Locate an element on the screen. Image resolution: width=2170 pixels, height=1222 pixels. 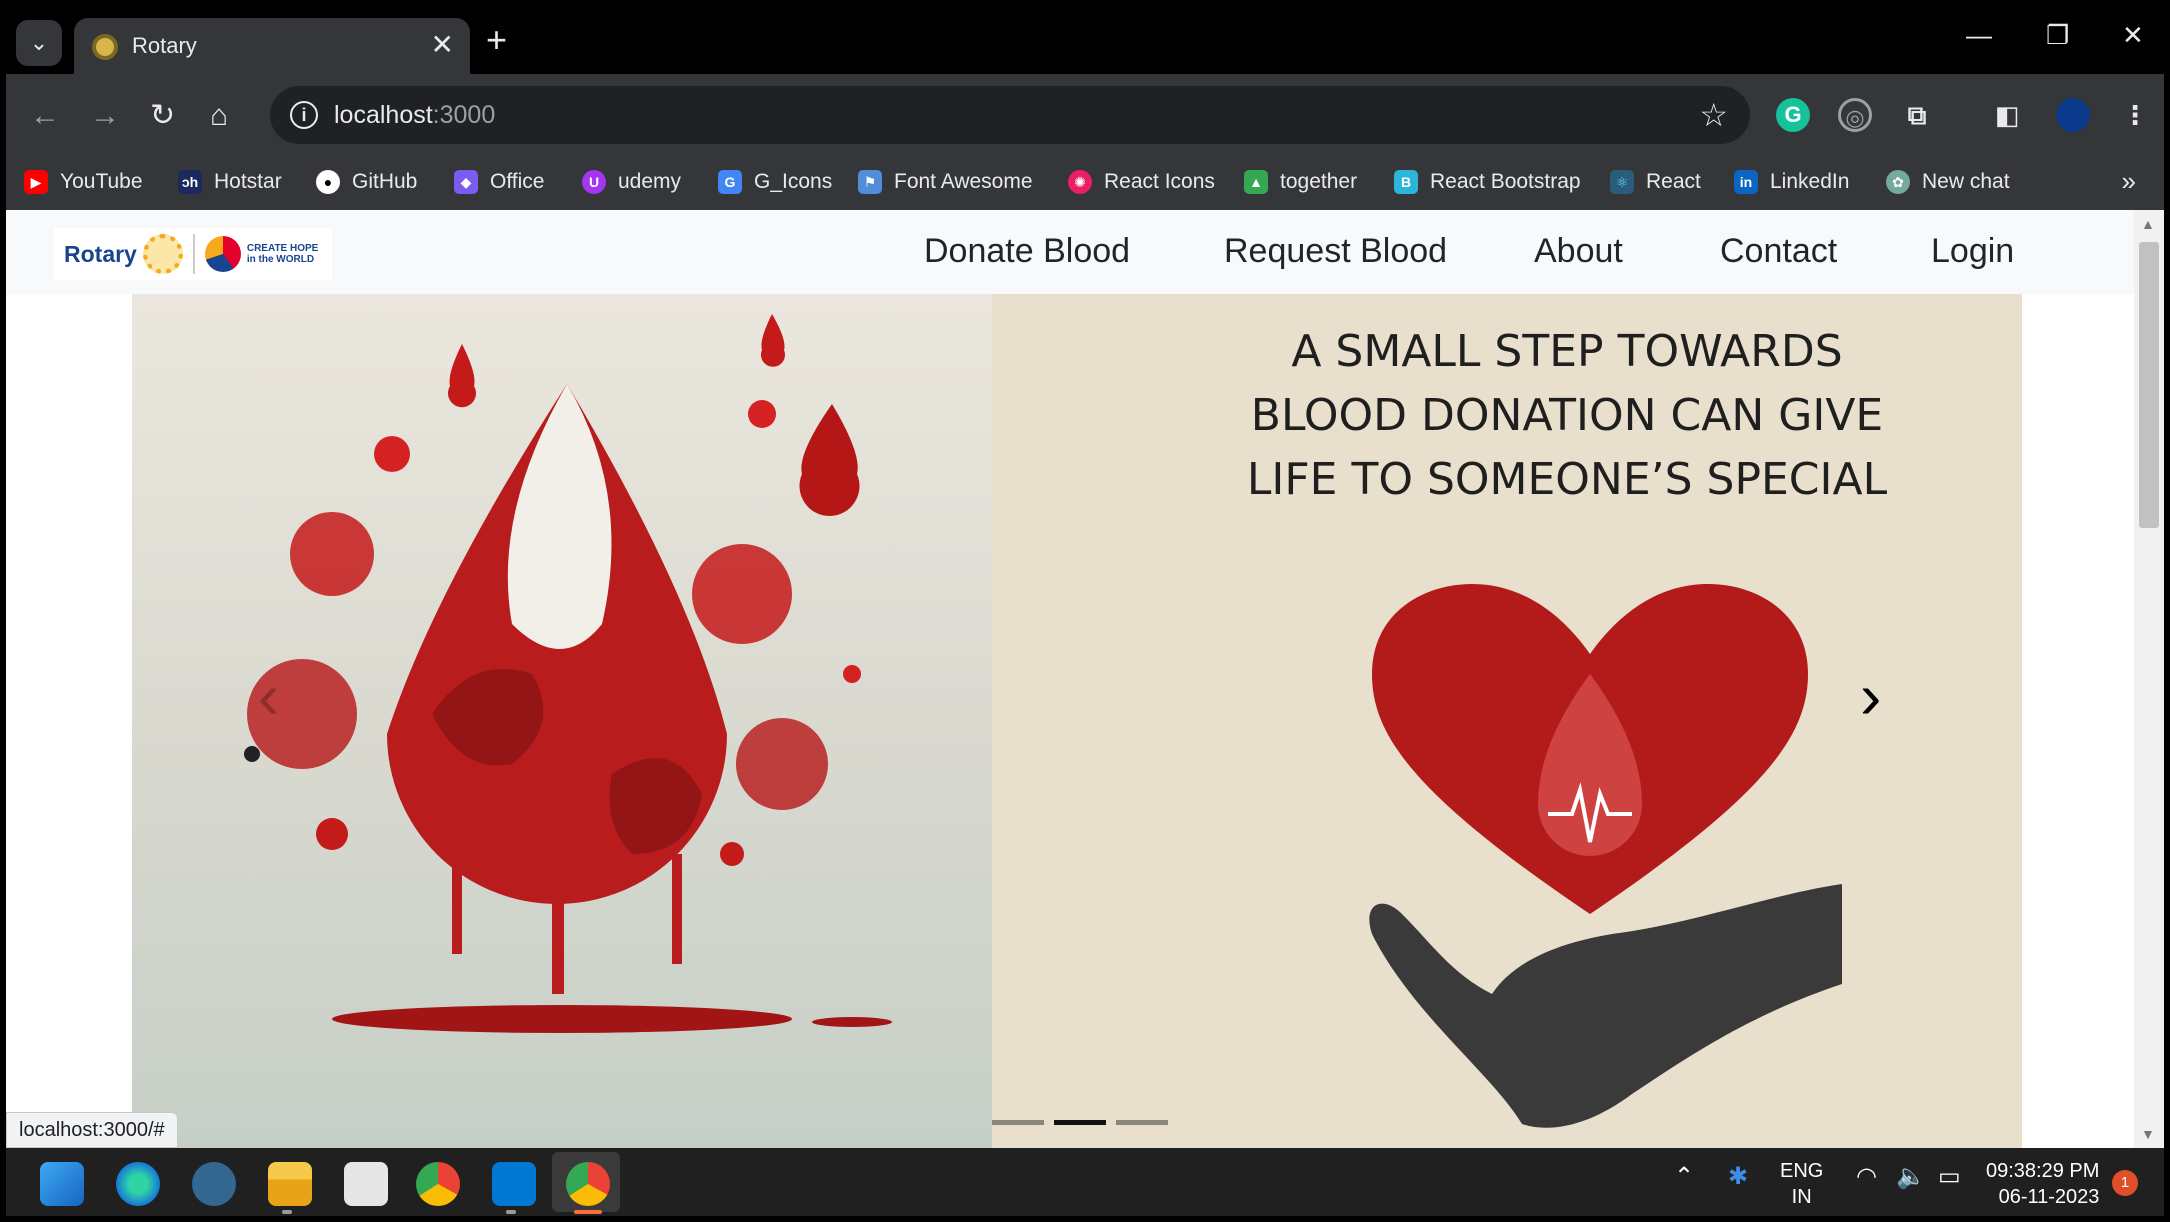
logo-text: Rotary is located at coordinates (100, 253).